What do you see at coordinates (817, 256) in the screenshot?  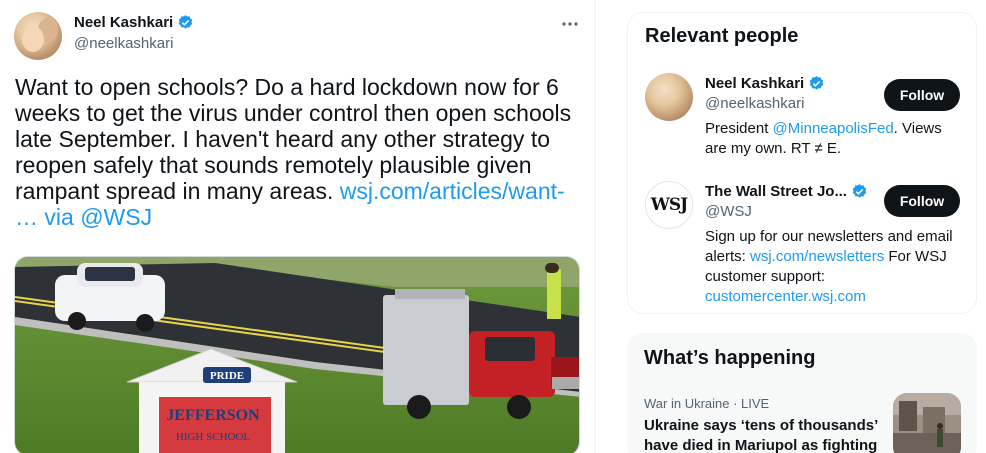 I see `newsletters-link: wsj.com/newsletters` at bounding box center [817, 256].